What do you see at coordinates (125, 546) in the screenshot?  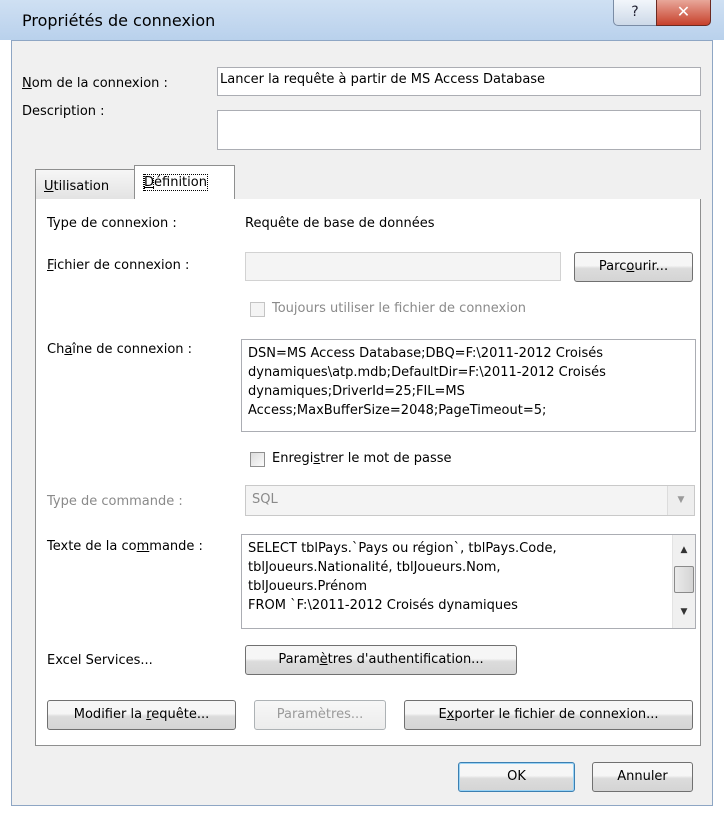 I see `command-text-label: Texte de la commande :` at bounding box center [125, 546].